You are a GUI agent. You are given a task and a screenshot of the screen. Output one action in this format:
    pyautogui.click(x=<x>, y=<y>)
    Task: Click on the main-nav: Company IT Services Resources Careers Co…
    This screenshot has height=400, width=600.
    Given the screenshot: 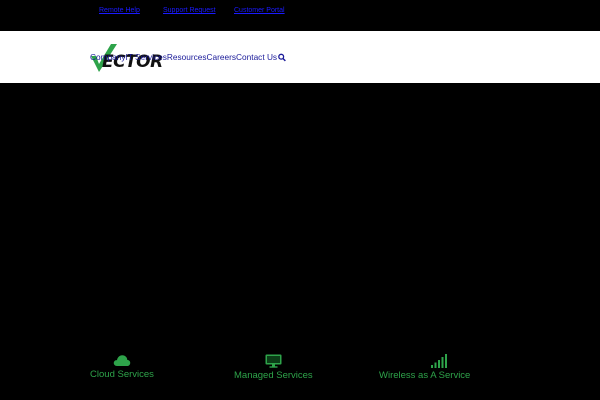 What is the action you would take?
    pyautogui.click(x=188, y=57)
    